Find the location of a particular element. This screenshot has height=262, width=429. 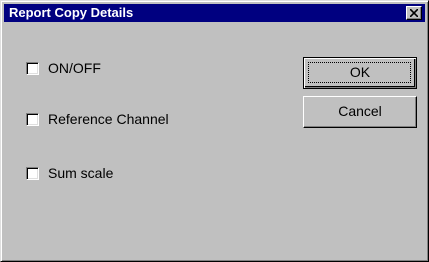

on-off-label: ON/OFF is located at coordinates (74, 68).